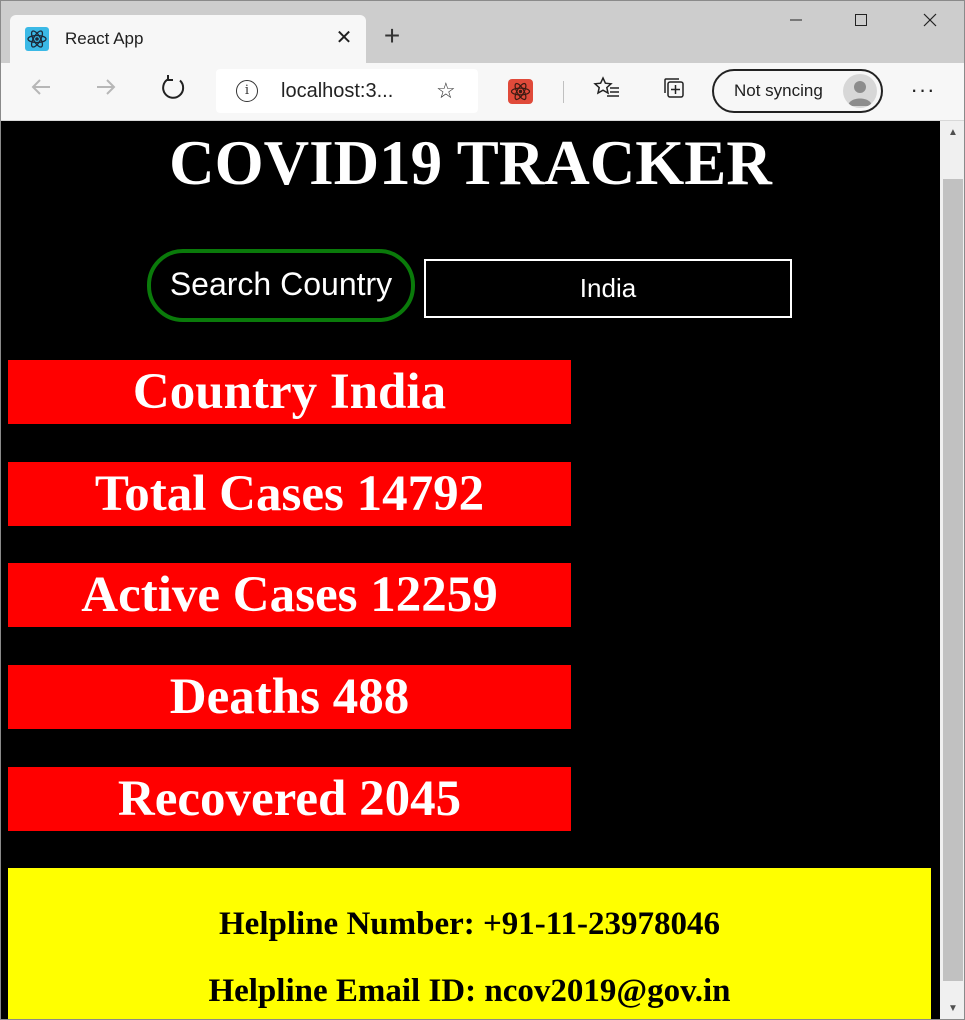 The width and height of the screenshot is (965, 1020). I want to click on total-cases-stat: Total Cases 14792, so click(289, 494).